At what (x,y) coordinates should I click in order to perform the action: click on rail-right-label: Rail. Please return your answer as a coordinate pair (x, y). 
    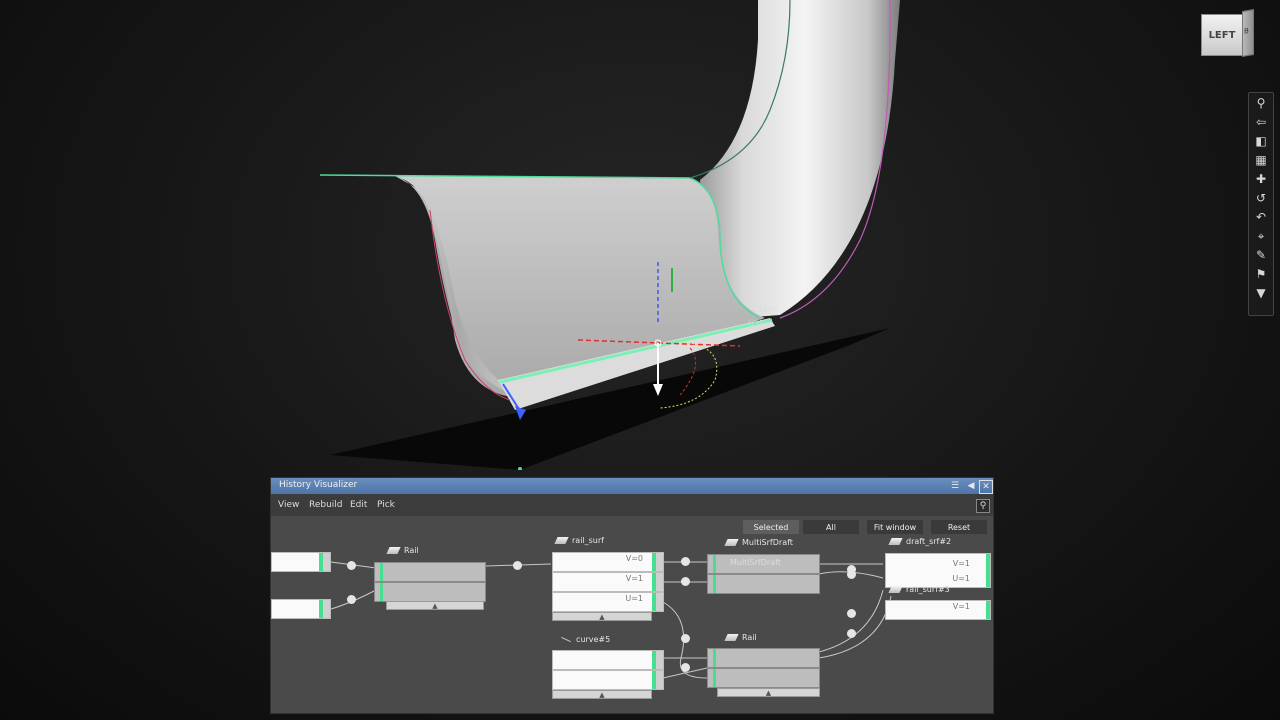
    Looking at the image, I should click on (740, 637).